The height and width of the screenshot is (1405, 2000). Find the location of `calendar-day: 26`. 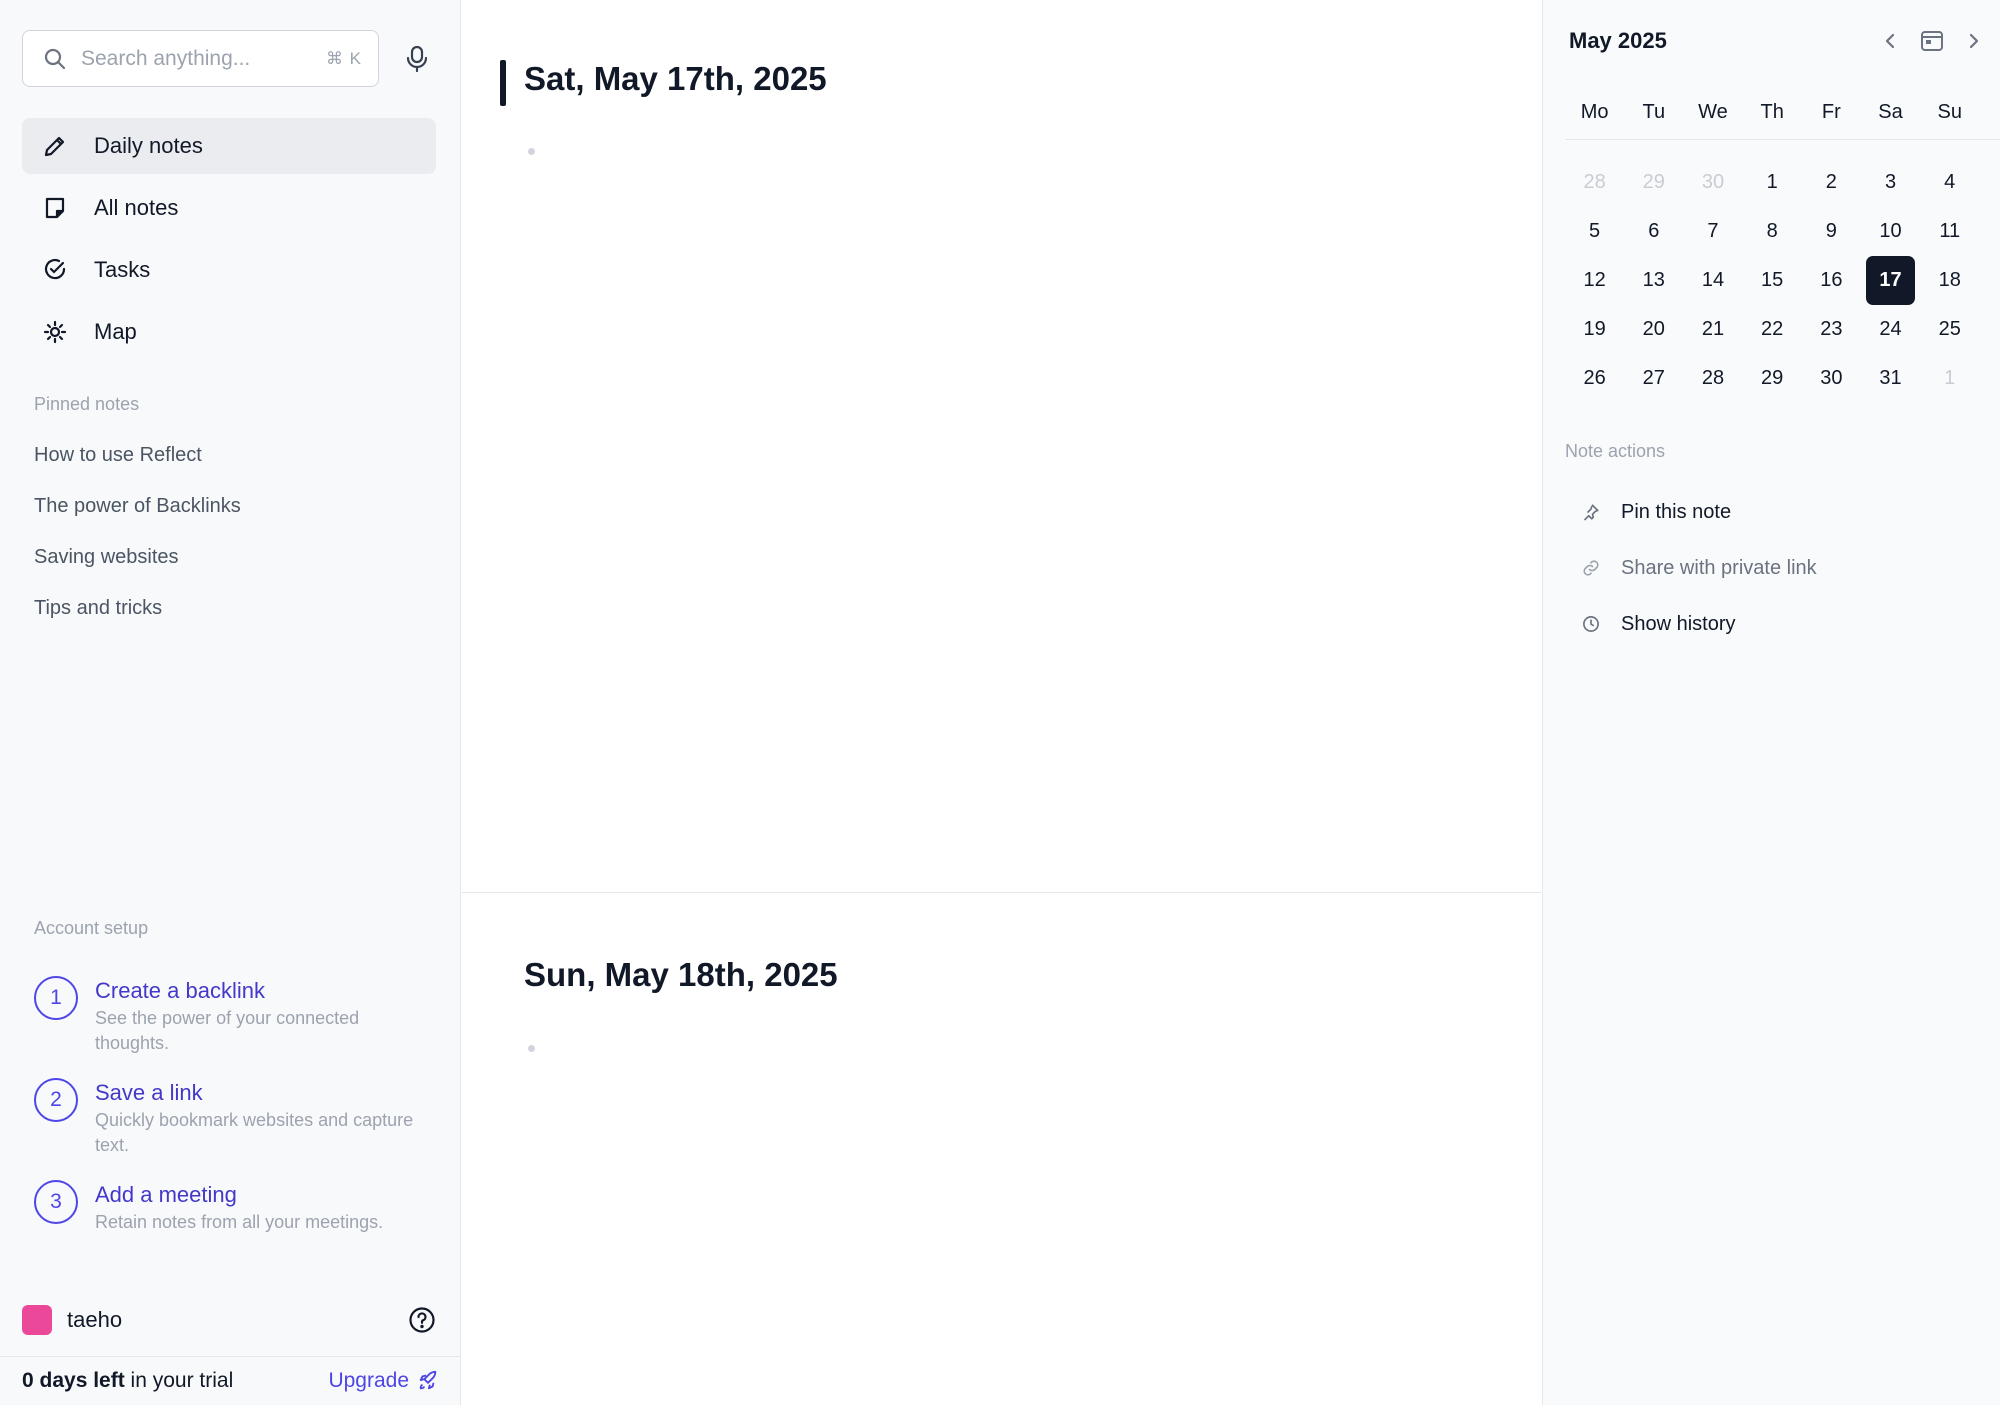

calendar-day: 26 is located at coordinates (1594, 378).